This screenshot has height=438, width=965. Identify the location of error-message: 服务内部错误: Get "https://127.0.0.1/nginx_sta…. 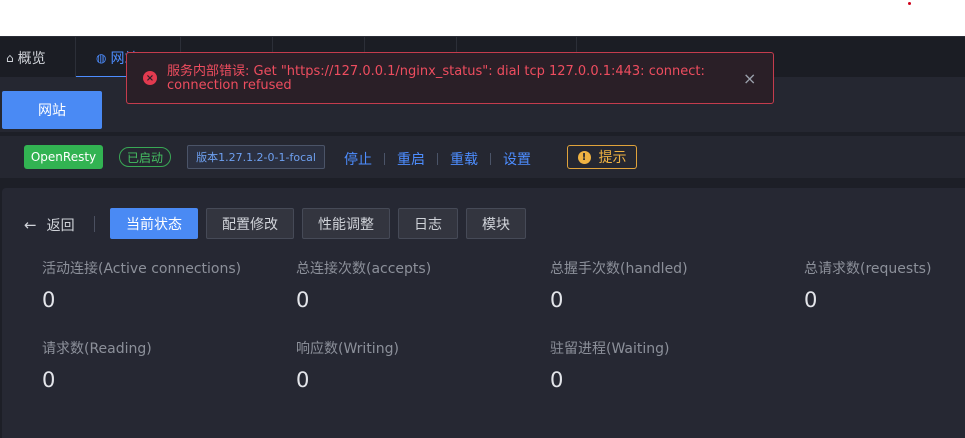
(436, 78).